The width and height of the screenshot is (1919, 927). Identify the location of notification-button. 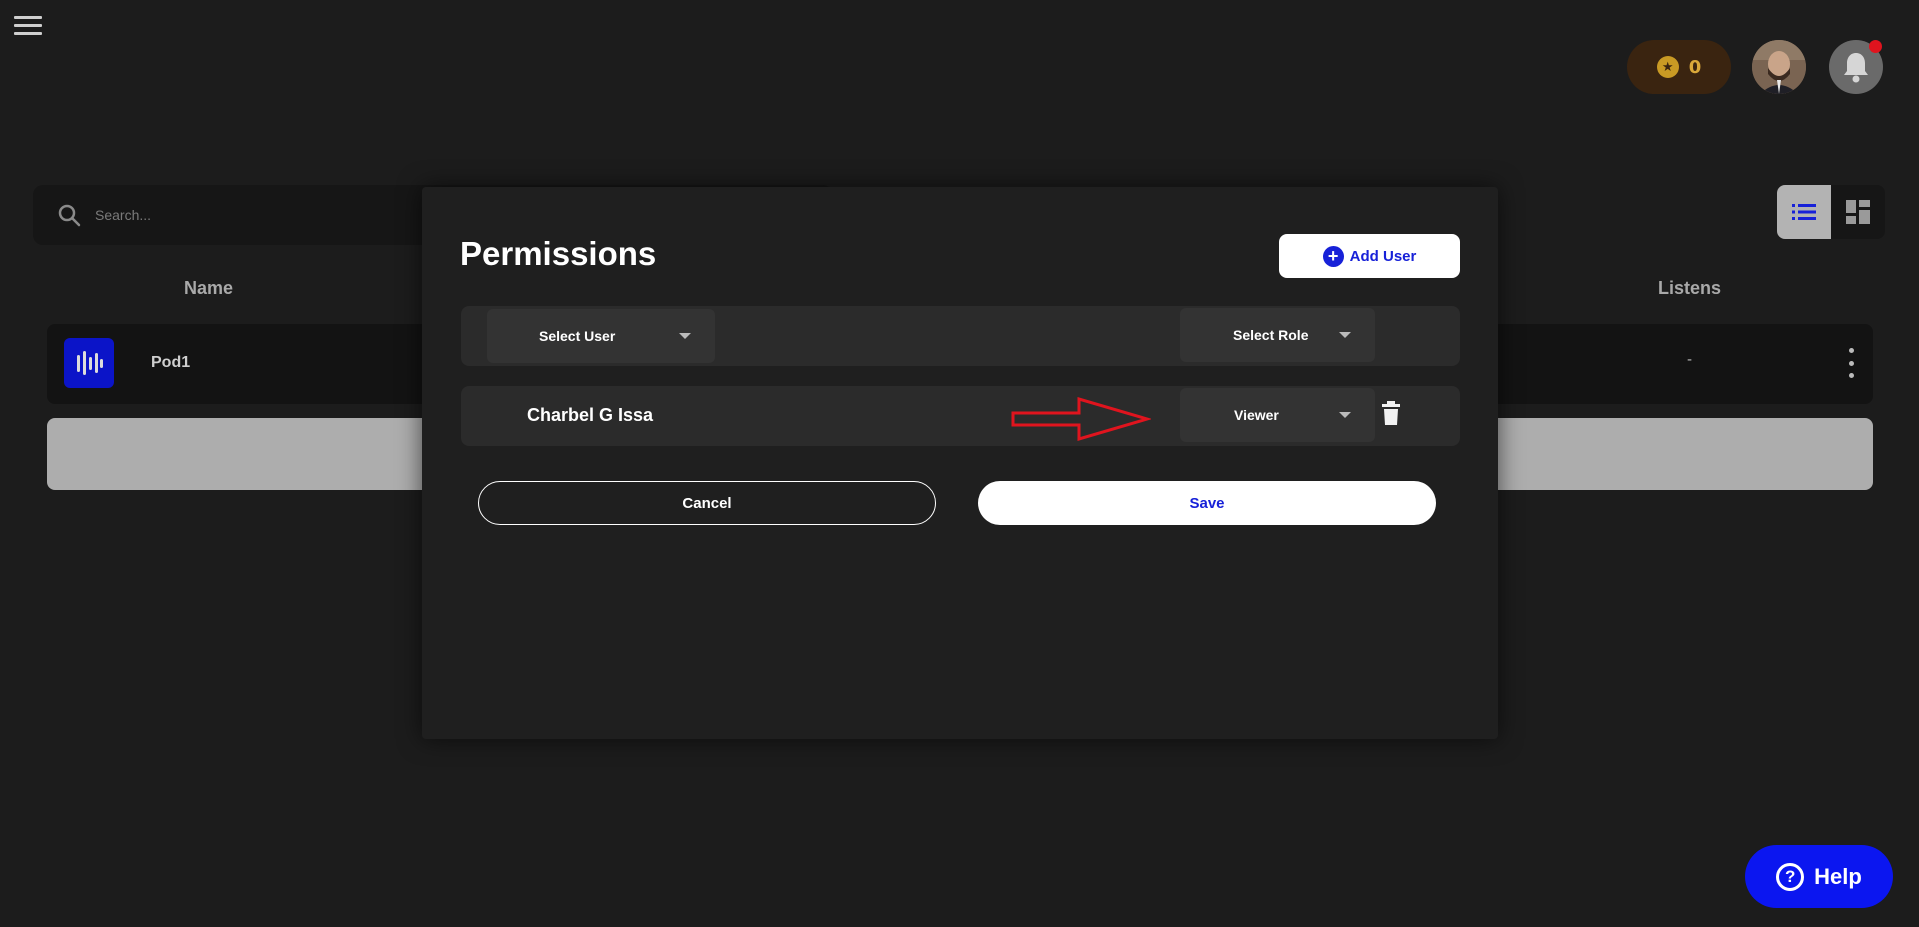
(1856, 67).